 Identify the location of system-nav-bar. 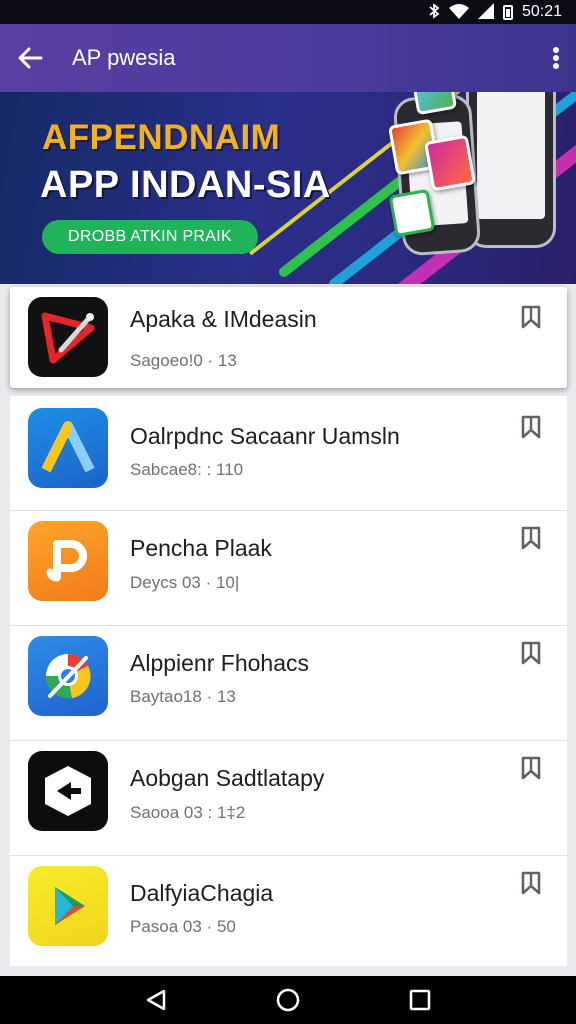
(288, 1000).